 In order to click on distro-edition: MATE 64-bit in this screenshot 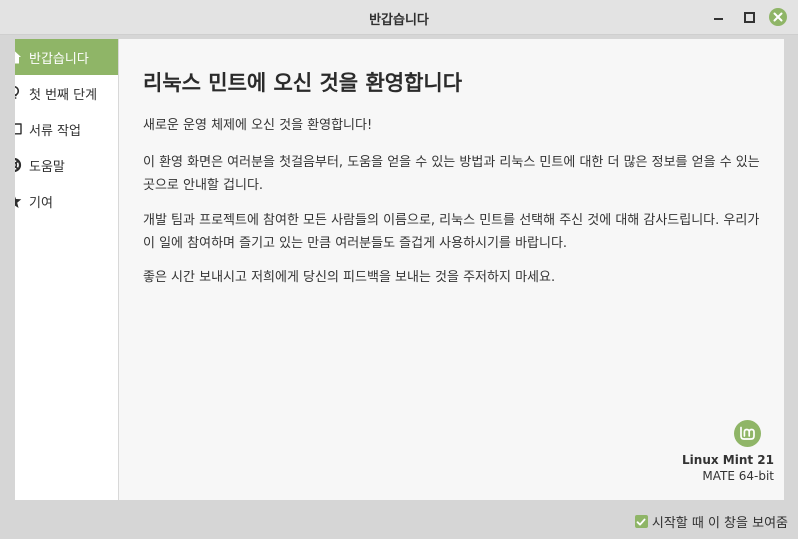, I will do `click(738, 476)`.